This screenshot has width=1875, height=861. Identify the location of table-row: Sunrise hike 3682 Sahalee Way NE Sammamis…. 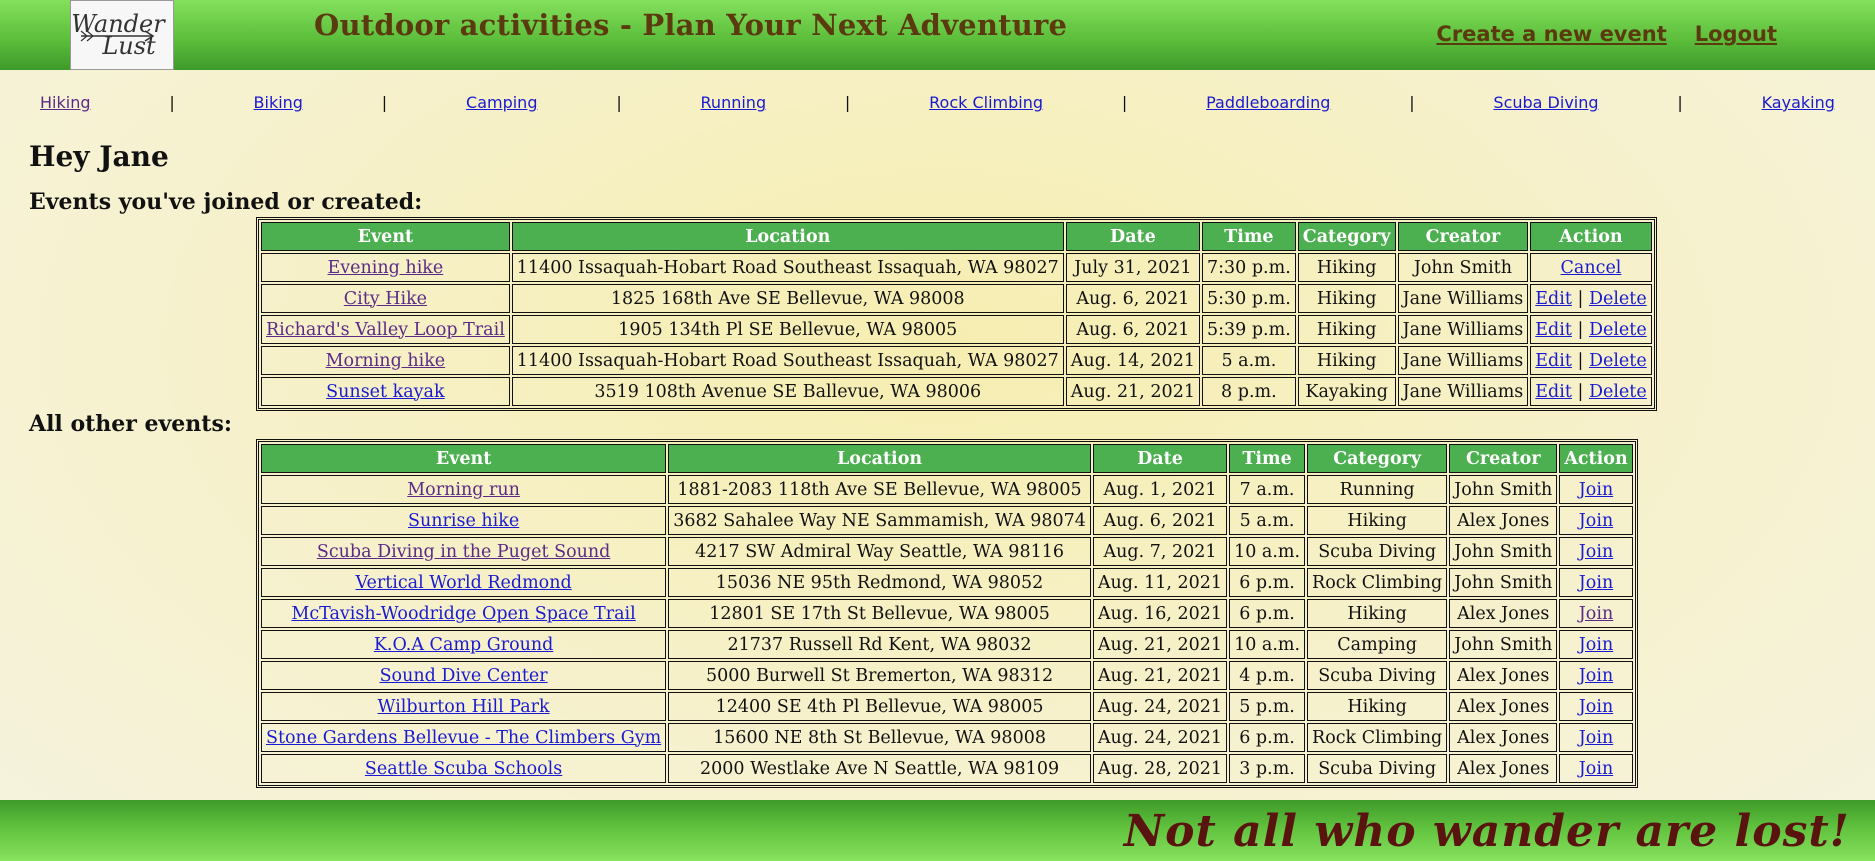
(947, 520).